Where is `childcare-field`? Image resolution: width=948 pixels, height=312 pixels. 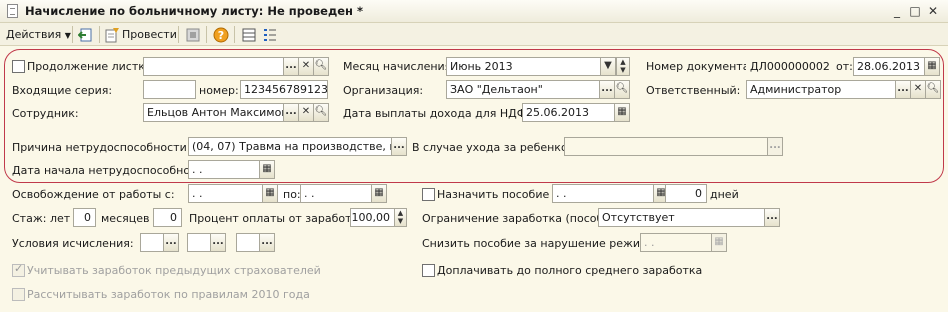 childcare-field is located at coordinates (666, 146).